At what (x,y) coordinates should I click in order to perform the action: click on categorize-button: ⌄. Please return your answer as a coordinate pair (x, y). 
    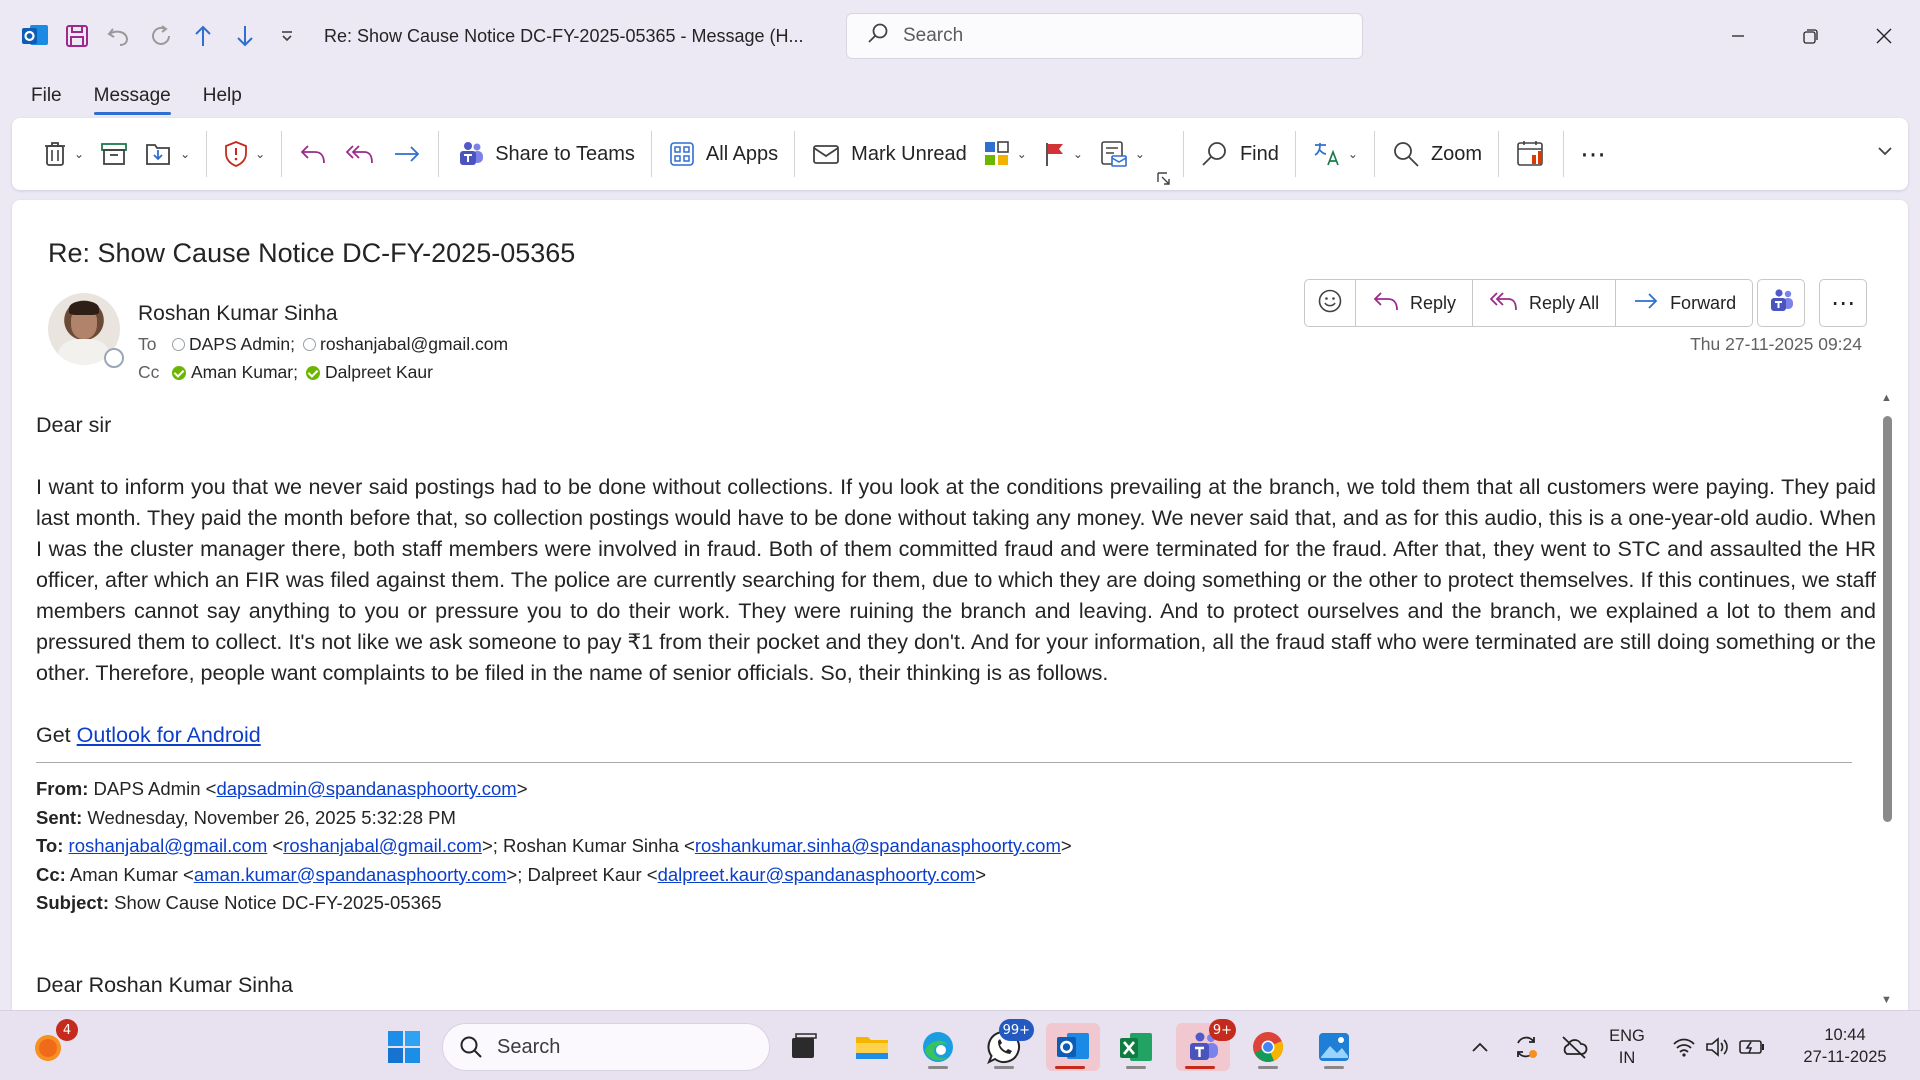
    Looking at the image, I should click on (1005, 154).